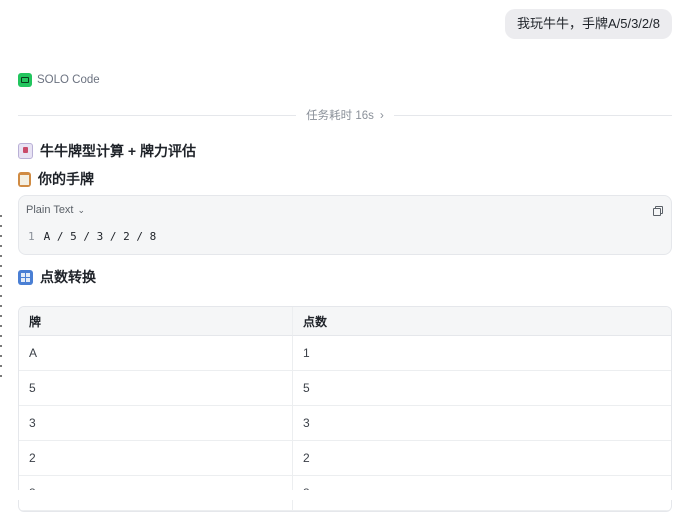  What do you see at coordinates (1, 297) in the screenshot?
I see `left-scroll-rail` at bounding box center [1, 297].